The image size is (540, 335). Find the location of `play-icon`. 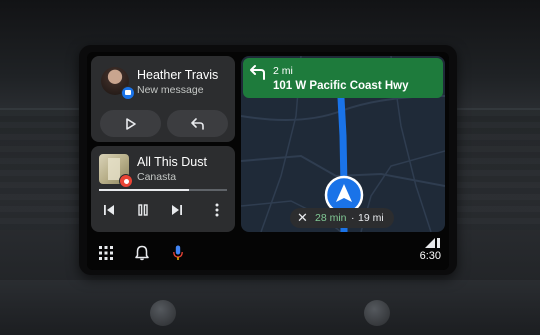

play-icon is located at coordinates (130, 123).